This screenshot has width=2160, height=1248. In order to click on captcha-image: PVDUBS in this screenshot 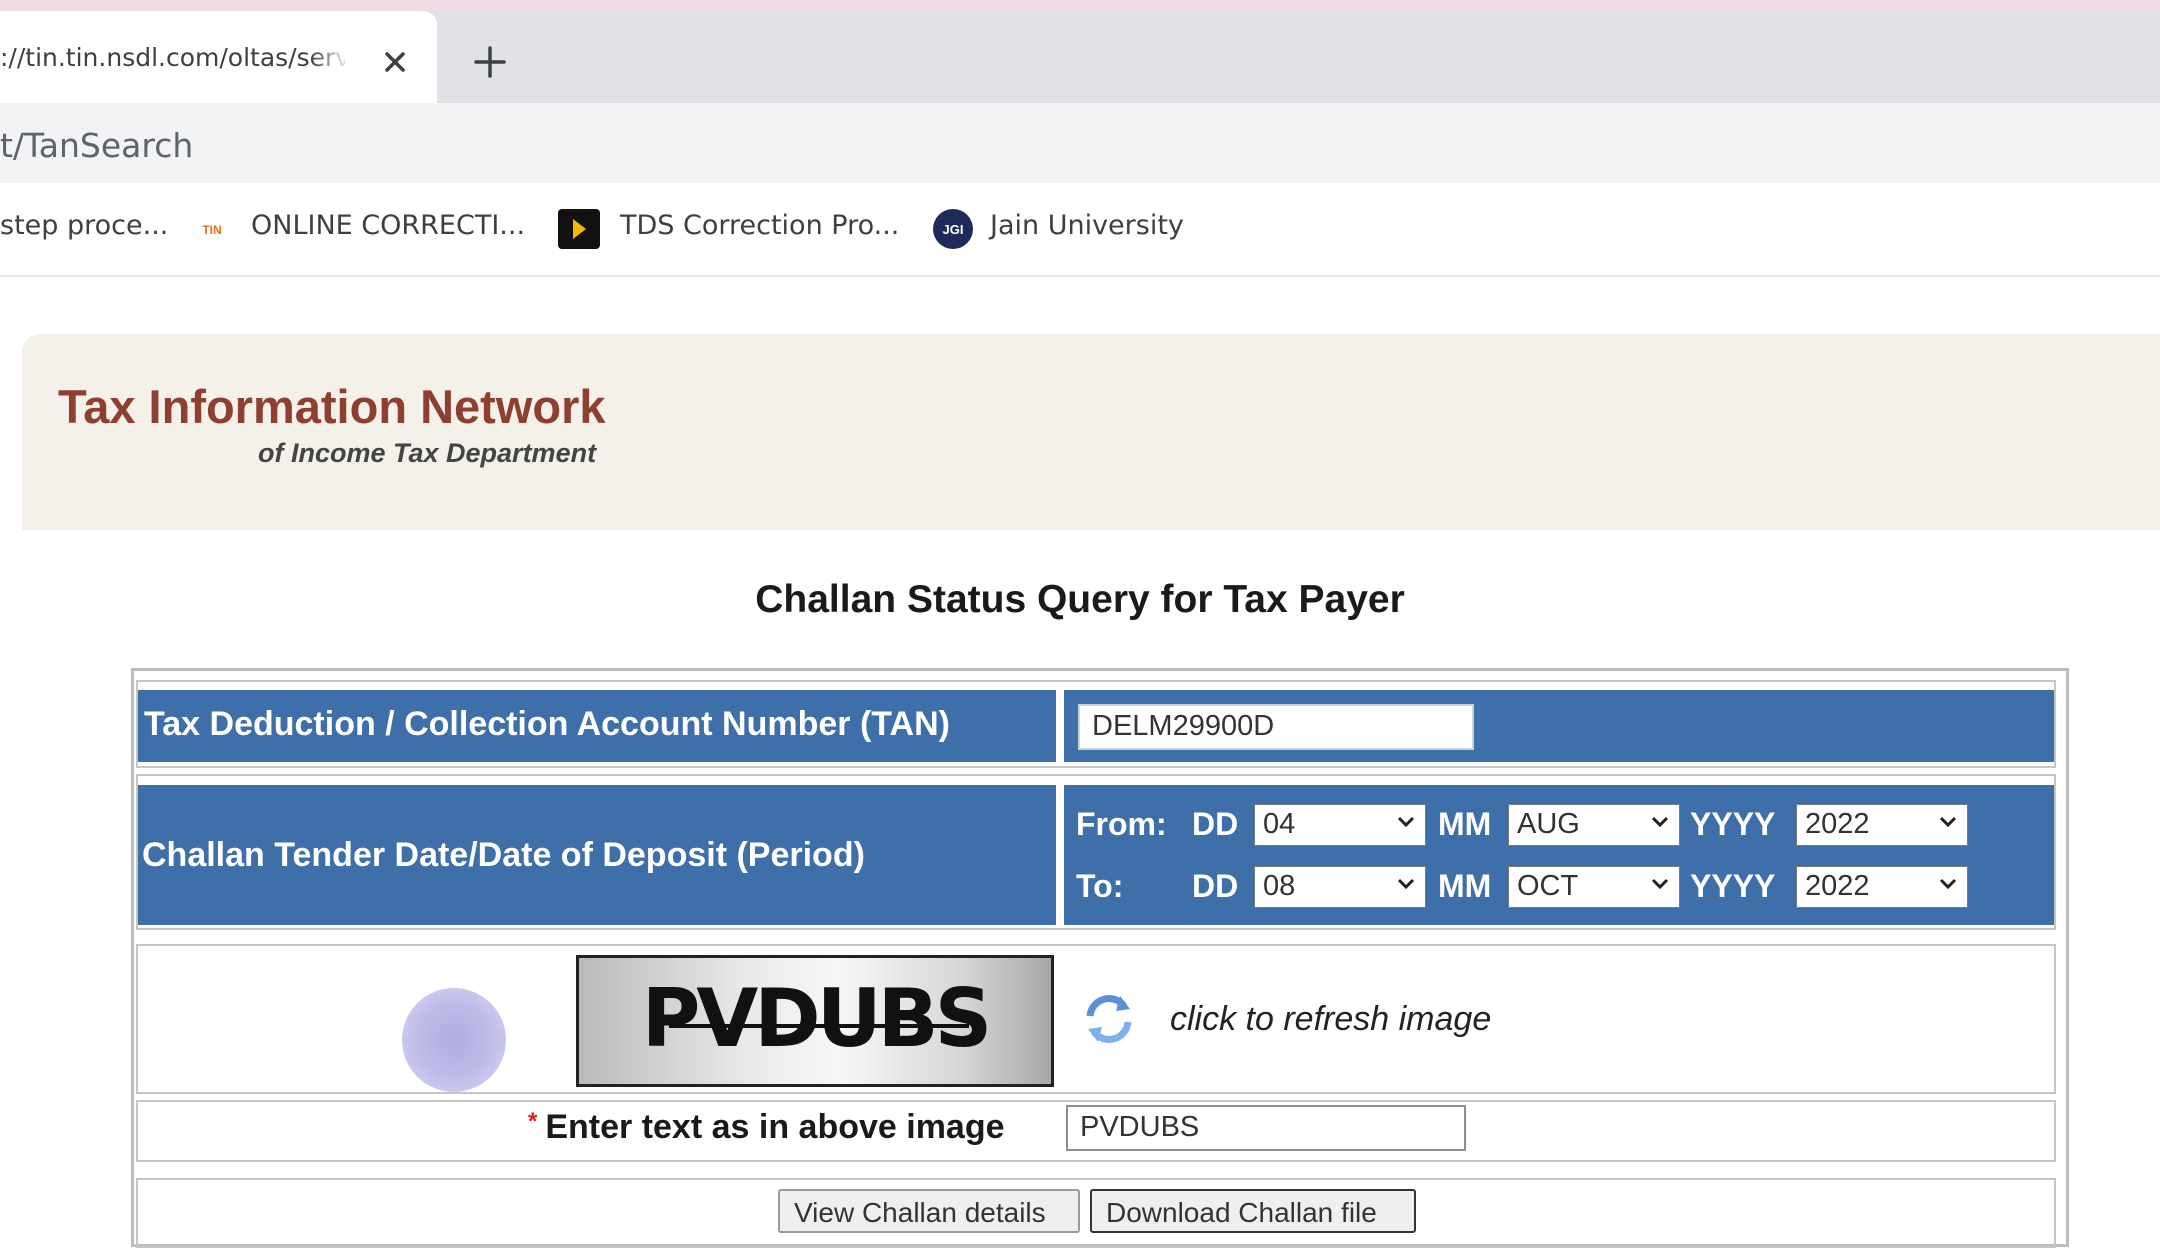, I will do `click(815, 1021)`.